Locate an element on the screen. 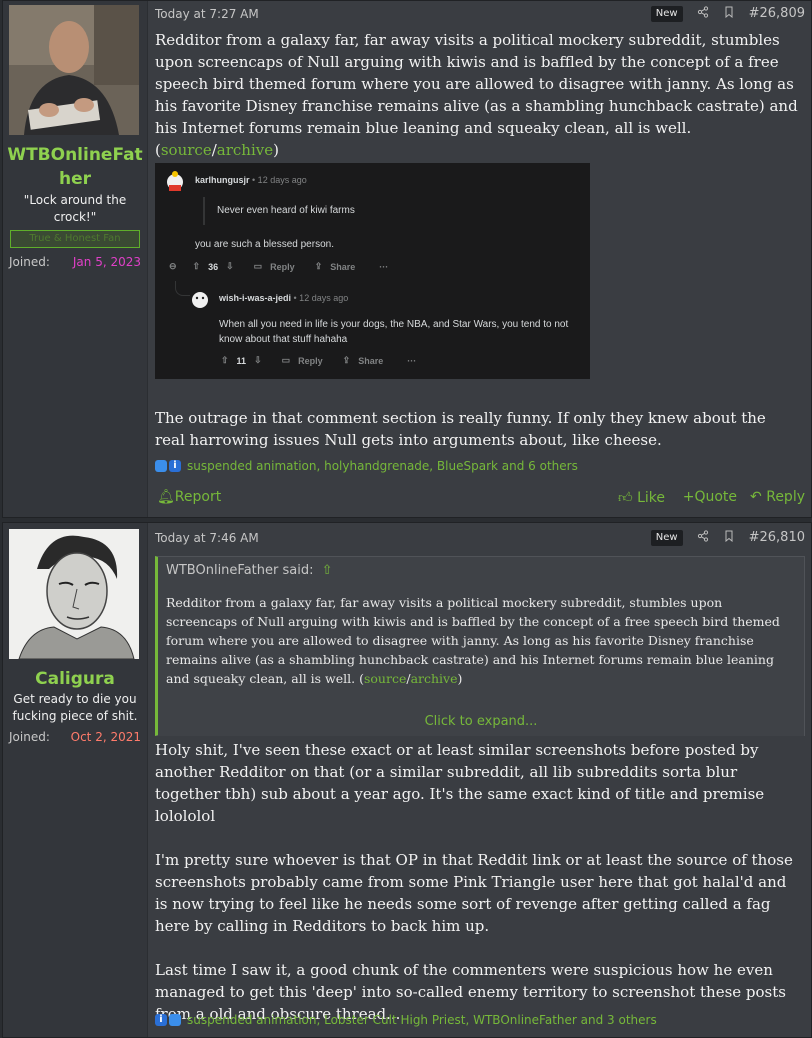  plus-icon: + is located at coordinates (688, 497).